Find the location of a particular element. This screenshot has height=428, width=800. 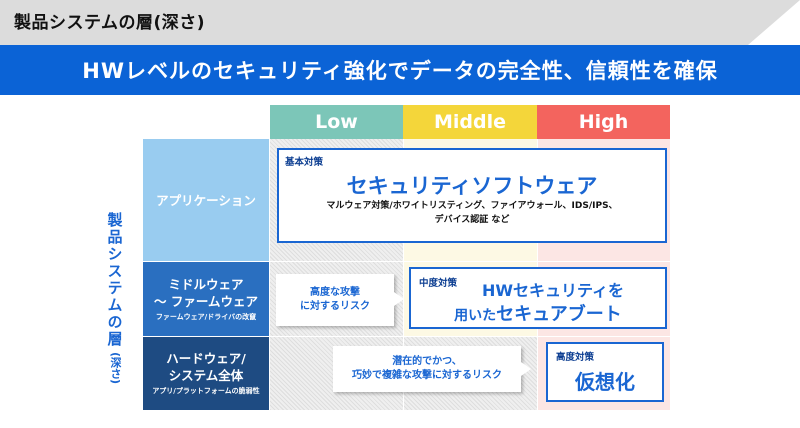

page-title: 製品システムの層(深さ) is located at coordinates (110, 23).